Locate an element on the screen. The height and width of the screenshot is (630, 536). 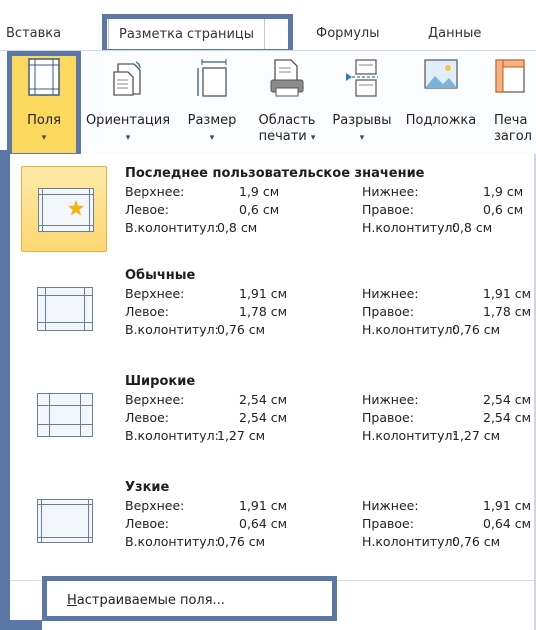
value-left: 0,6 см is located at coordinates (259, 209).